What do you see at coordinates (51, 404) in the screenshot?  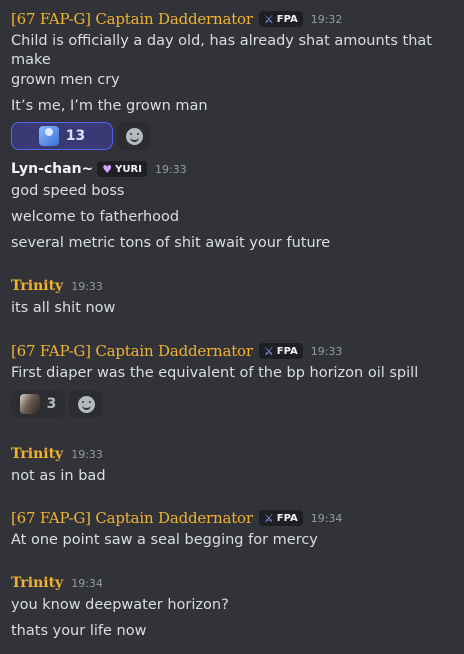 I see `reaction-count: 3` at bounding box center [51, 404].